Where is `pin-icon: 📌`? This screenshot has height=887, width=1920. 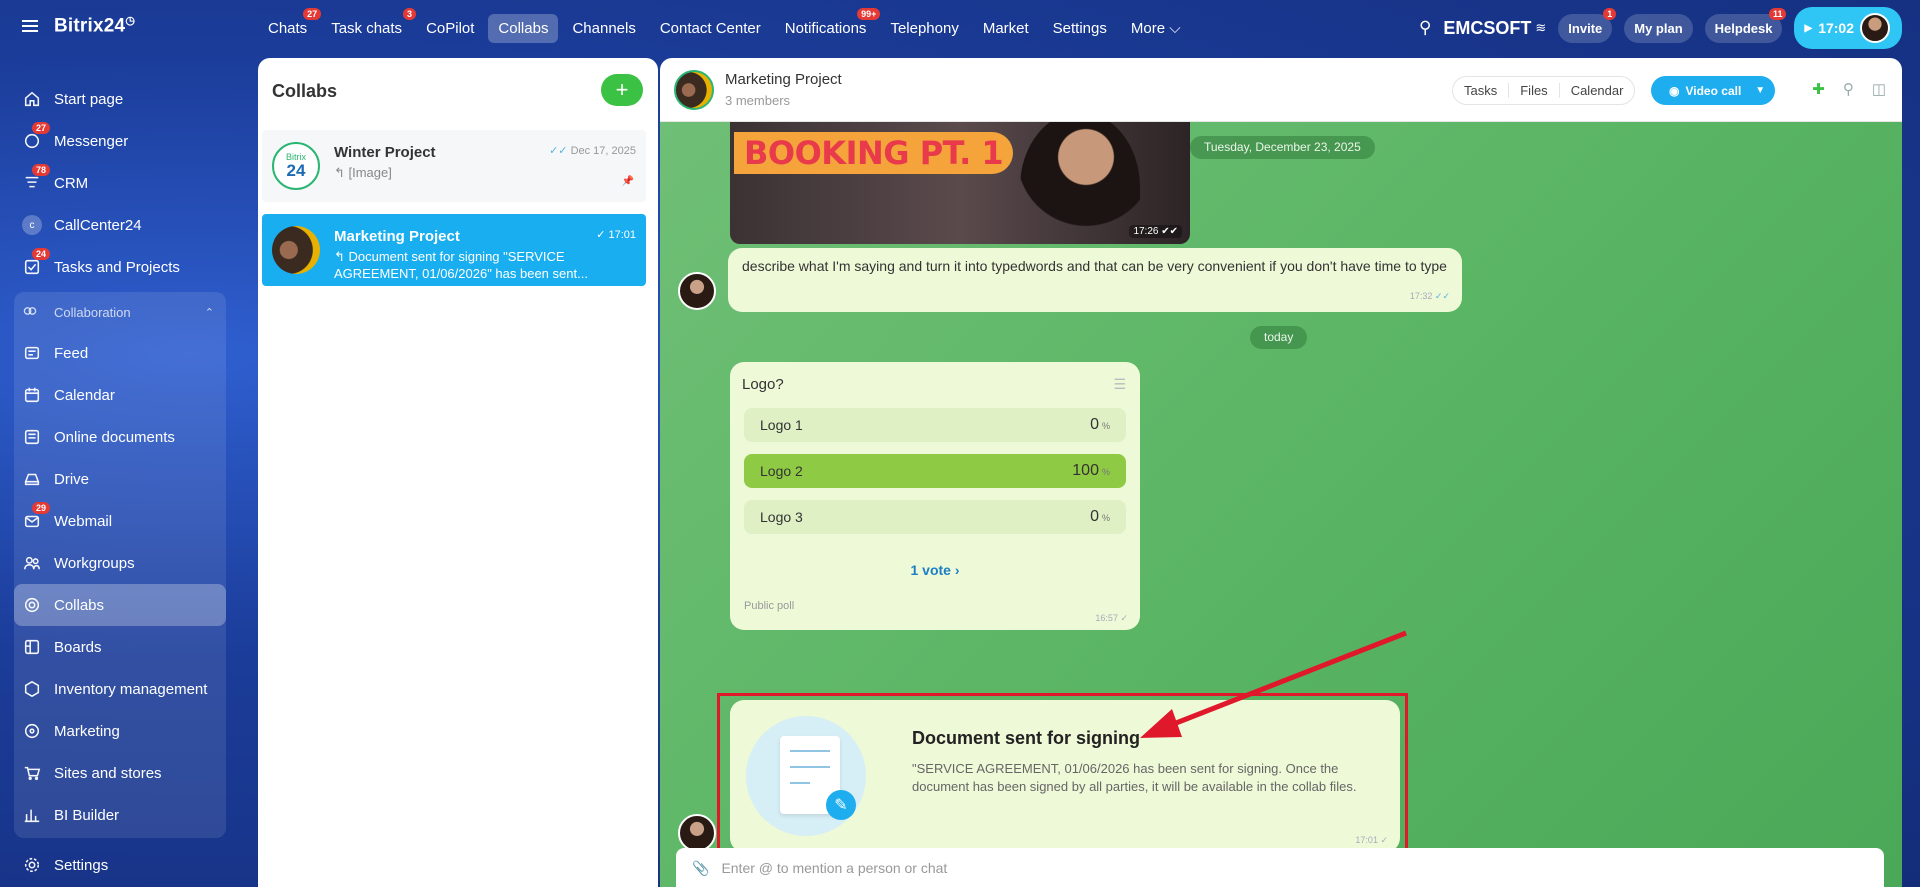 pin-icon: 📌 is located at coordinates (628, 181).